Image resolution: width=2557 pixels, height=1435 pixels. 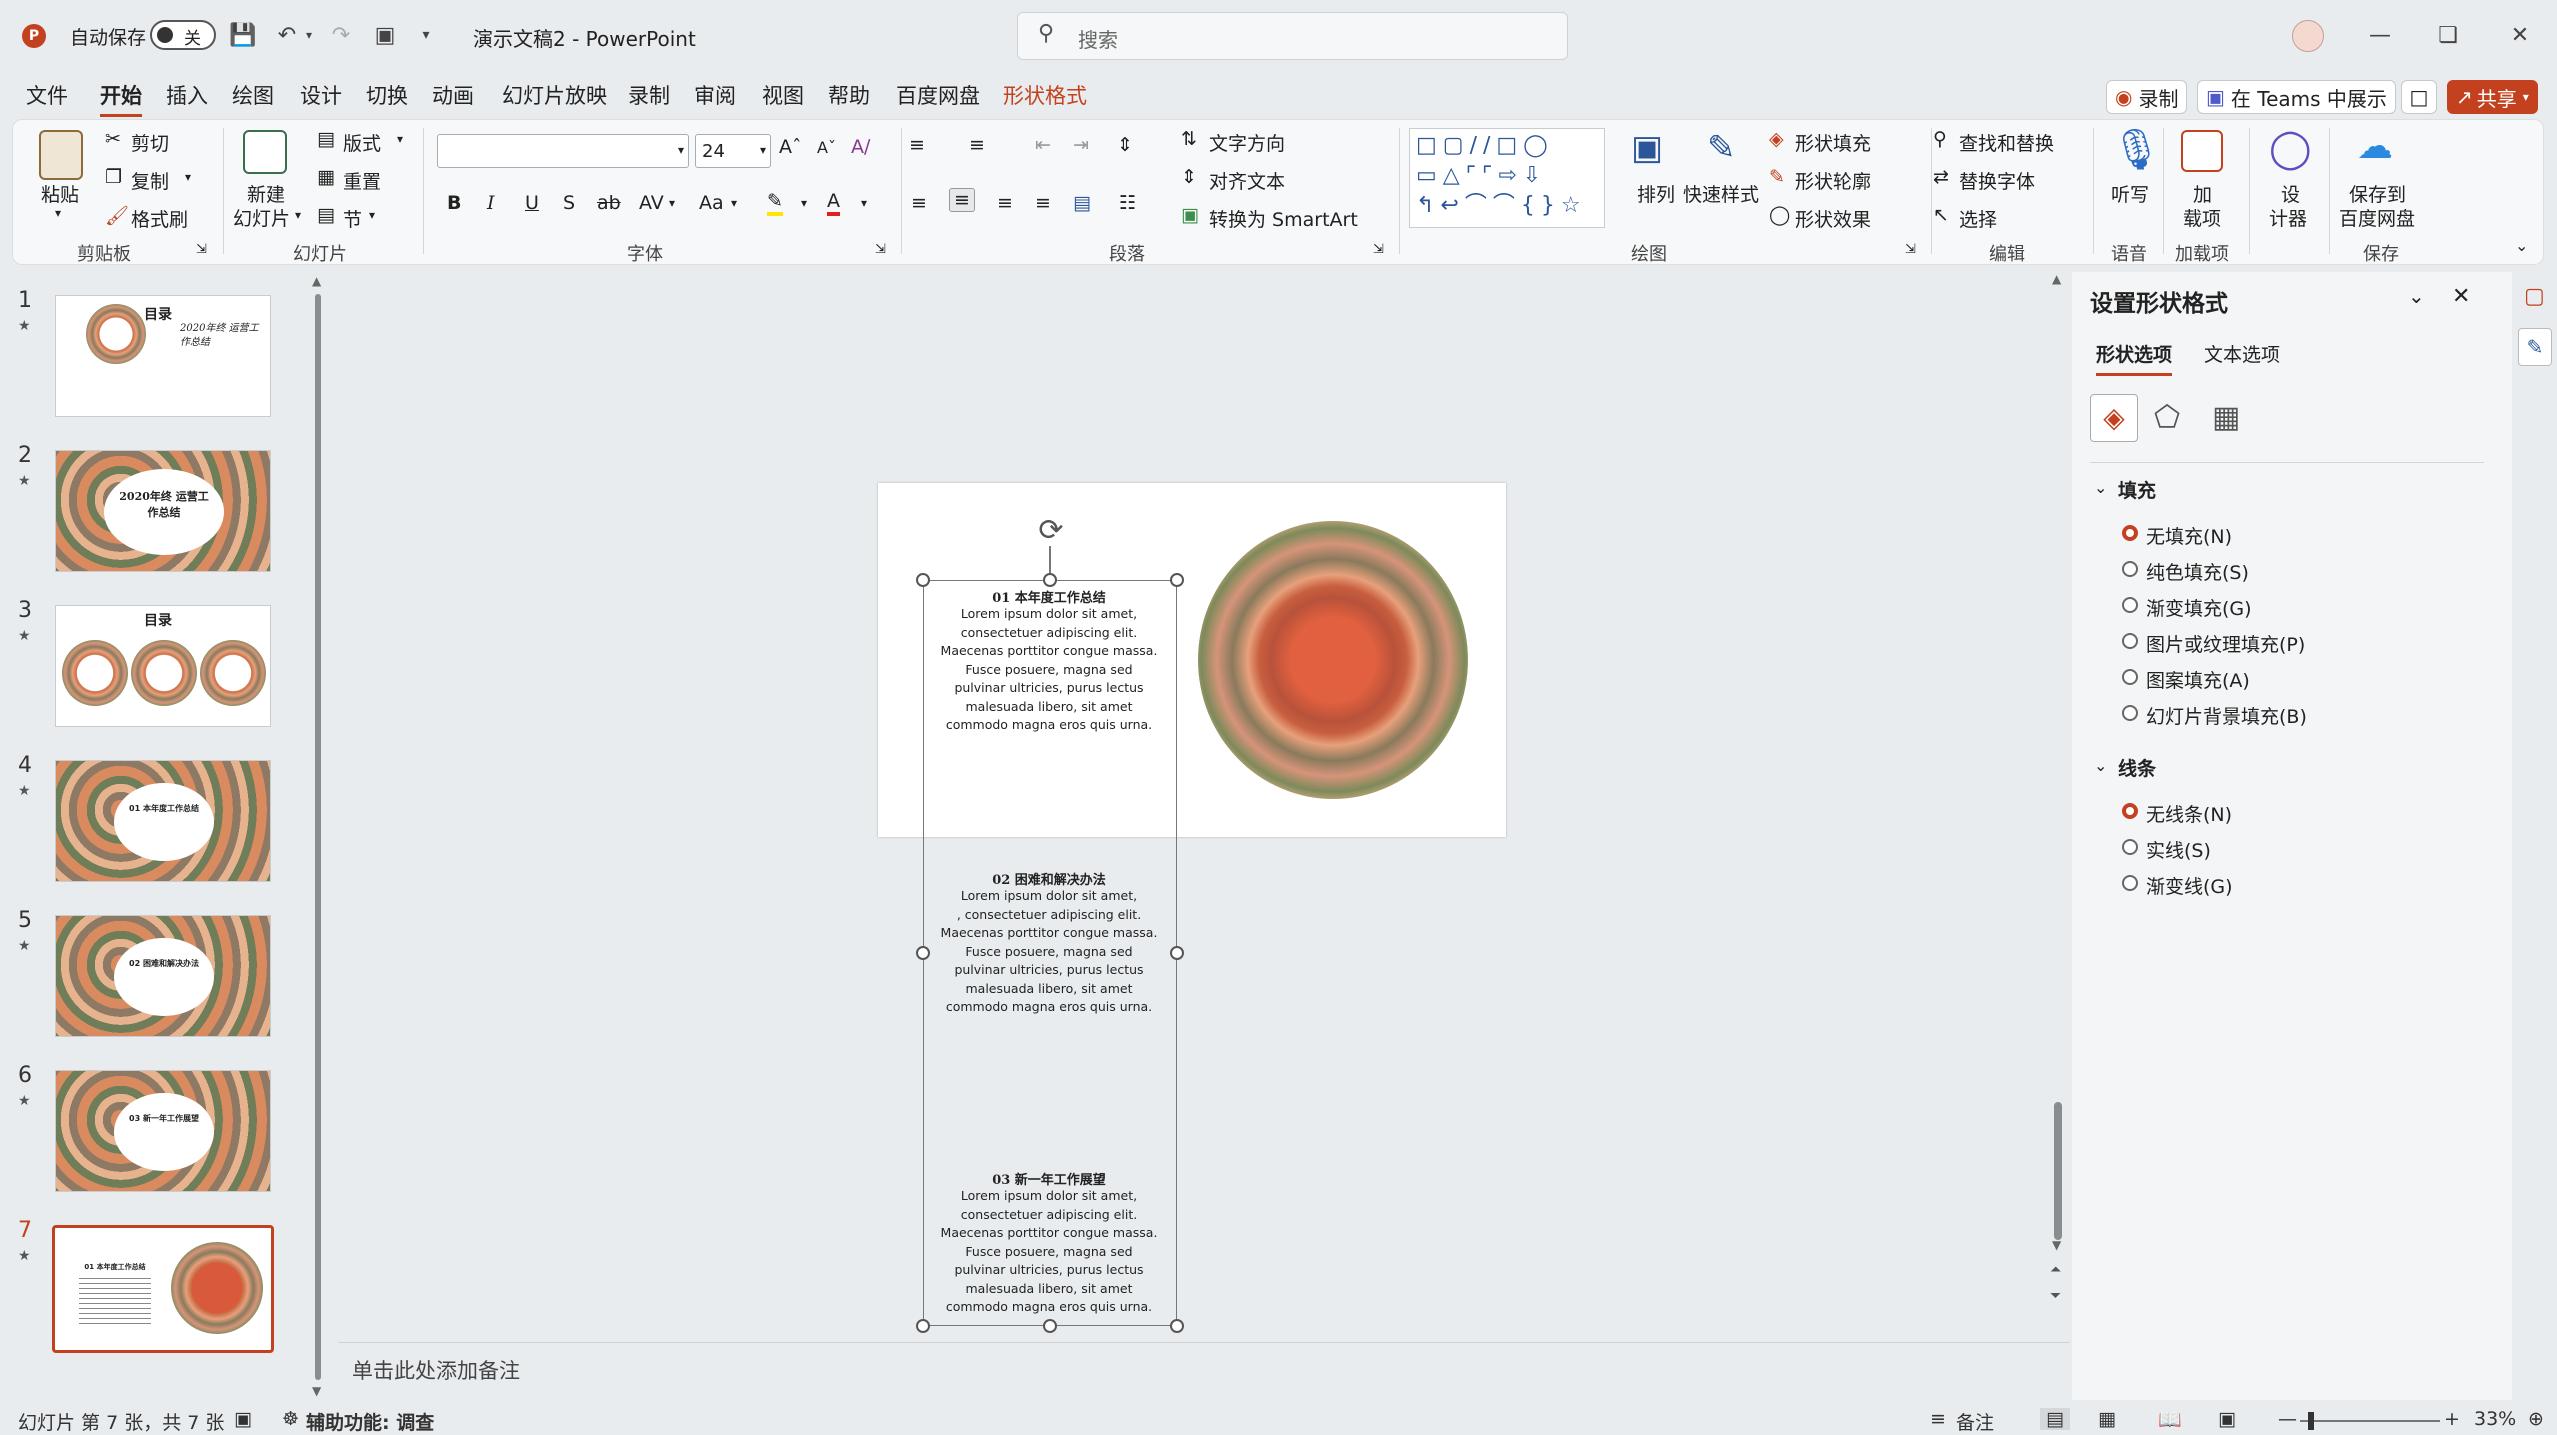 I want to click on arrange-icon: ▣, so click(x=1647, y=148).